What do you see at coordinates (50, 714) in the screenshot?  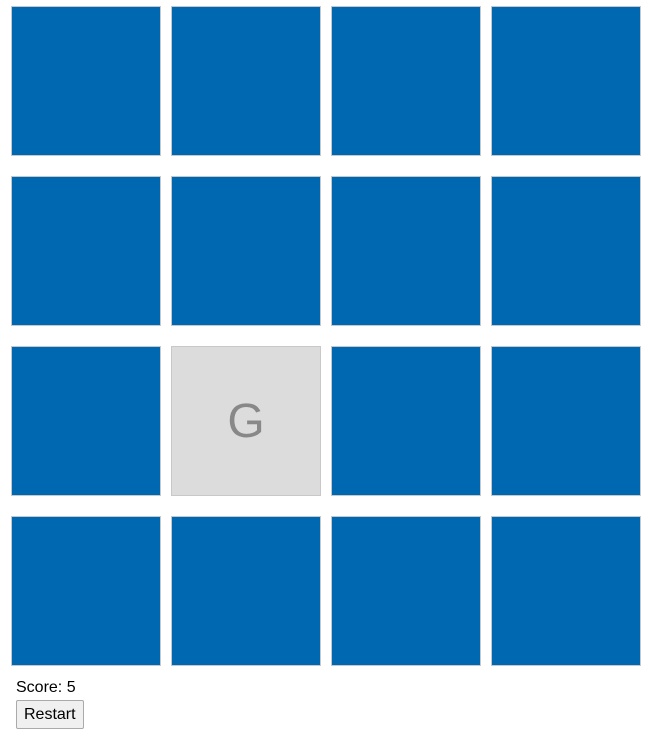 I see `restart-button: Restart` at bounding box center [50, 714].